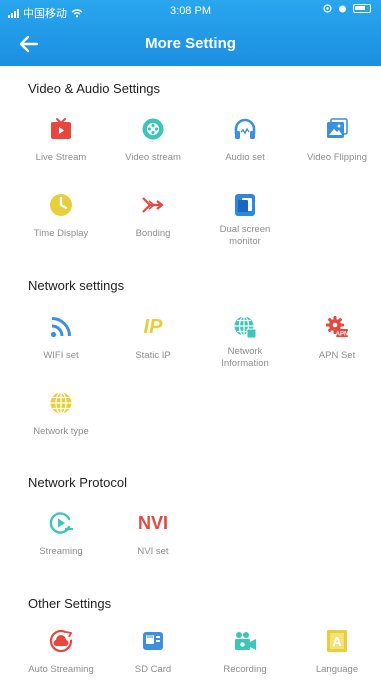  Describe the element at coordinates (245, 357) in the screenshot. I see `network-information-label: Network Information` at that location.